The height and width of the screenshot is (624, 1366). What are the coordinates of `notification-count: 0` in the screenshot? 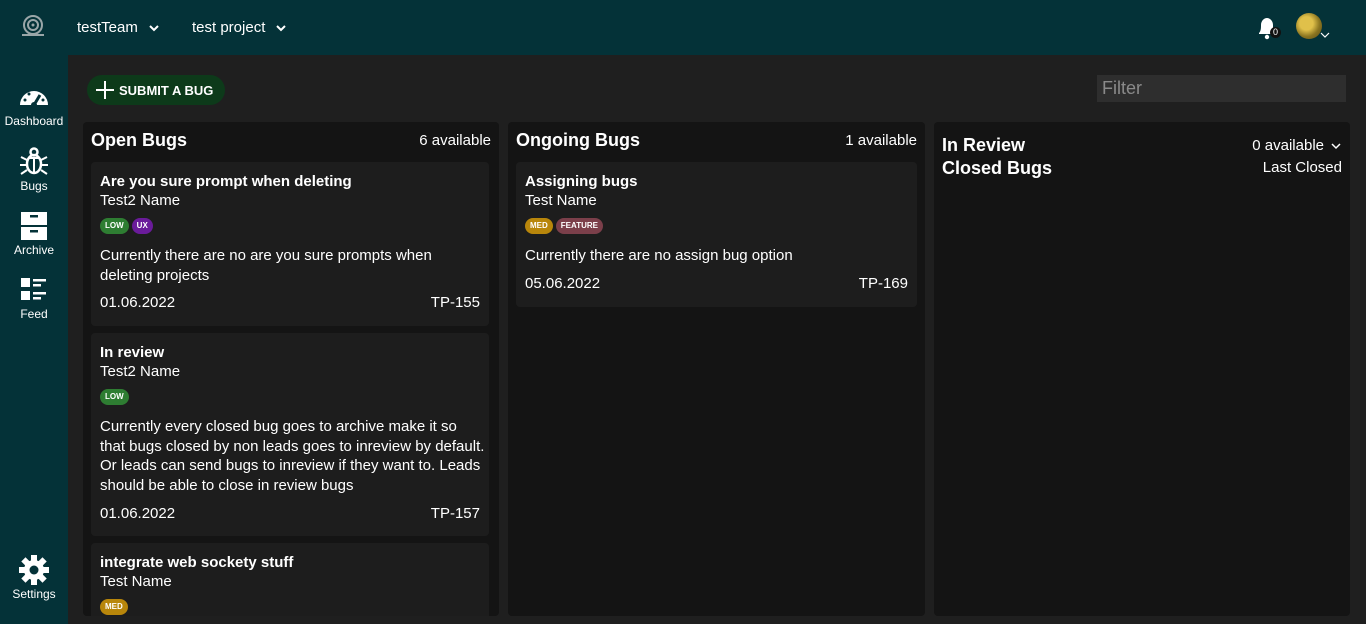 It's located at (1275, 32).